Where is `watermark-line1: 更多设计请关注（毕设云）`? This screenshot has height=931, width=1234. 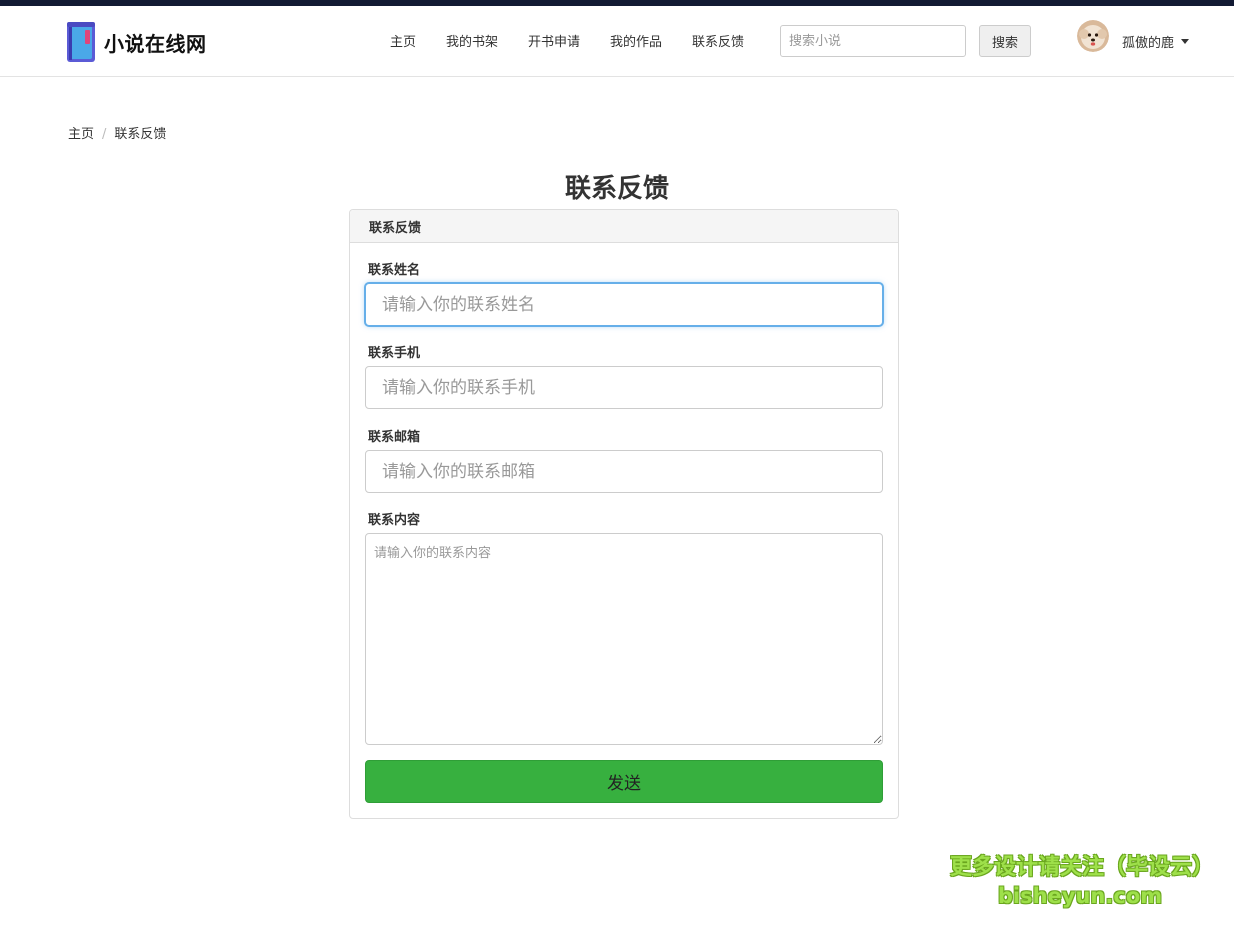 watermark-line1: 更多设计请关注（毕设云） is located at coordinates (1082, 867).